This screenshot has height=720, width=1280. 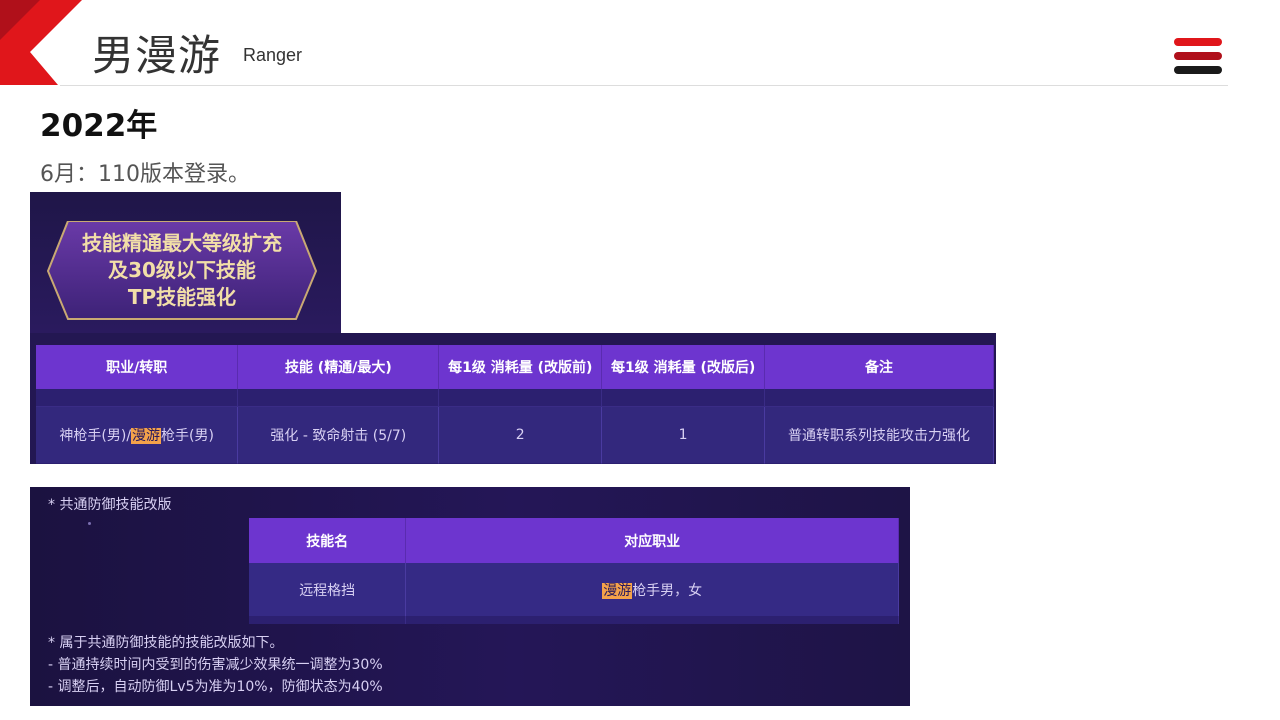 I want to click on skill-banner-image: 技能精通最大等级扩充 及30级以下技能 TP技能强化, so click(x=185, y=262).